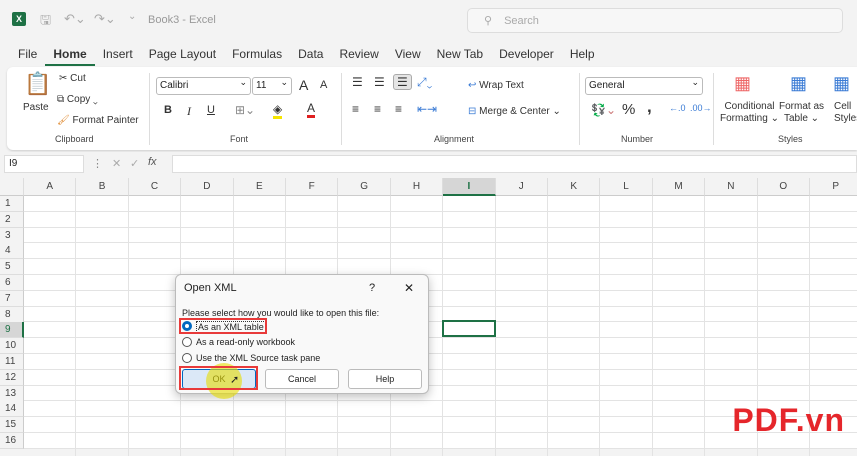 This screenshot has width=857, height=456. Describe the element at coordinates (152, 162) in the screenshot. I see `insert-function-icon: fx` at that location.